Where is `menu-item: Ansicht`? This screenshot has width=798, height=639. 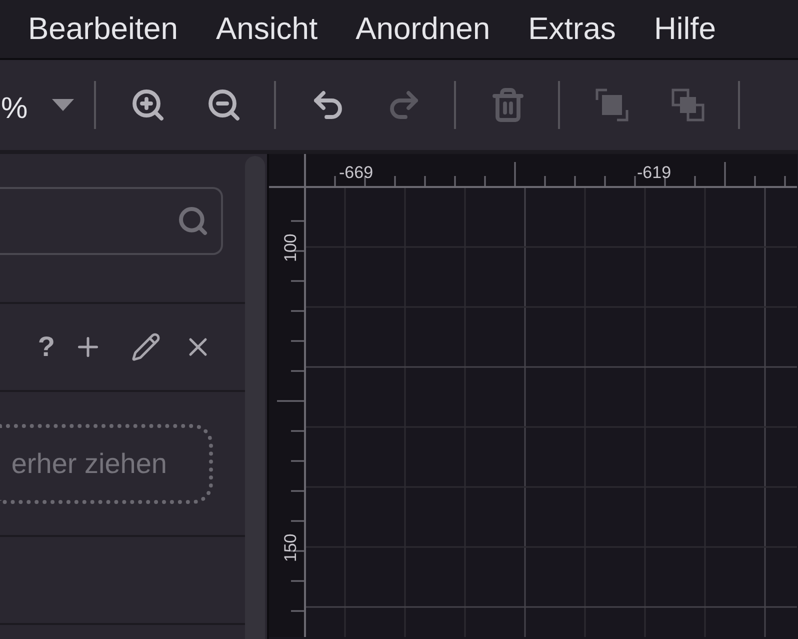
menu-item: Ansicht is located at coordinates (267, 29).